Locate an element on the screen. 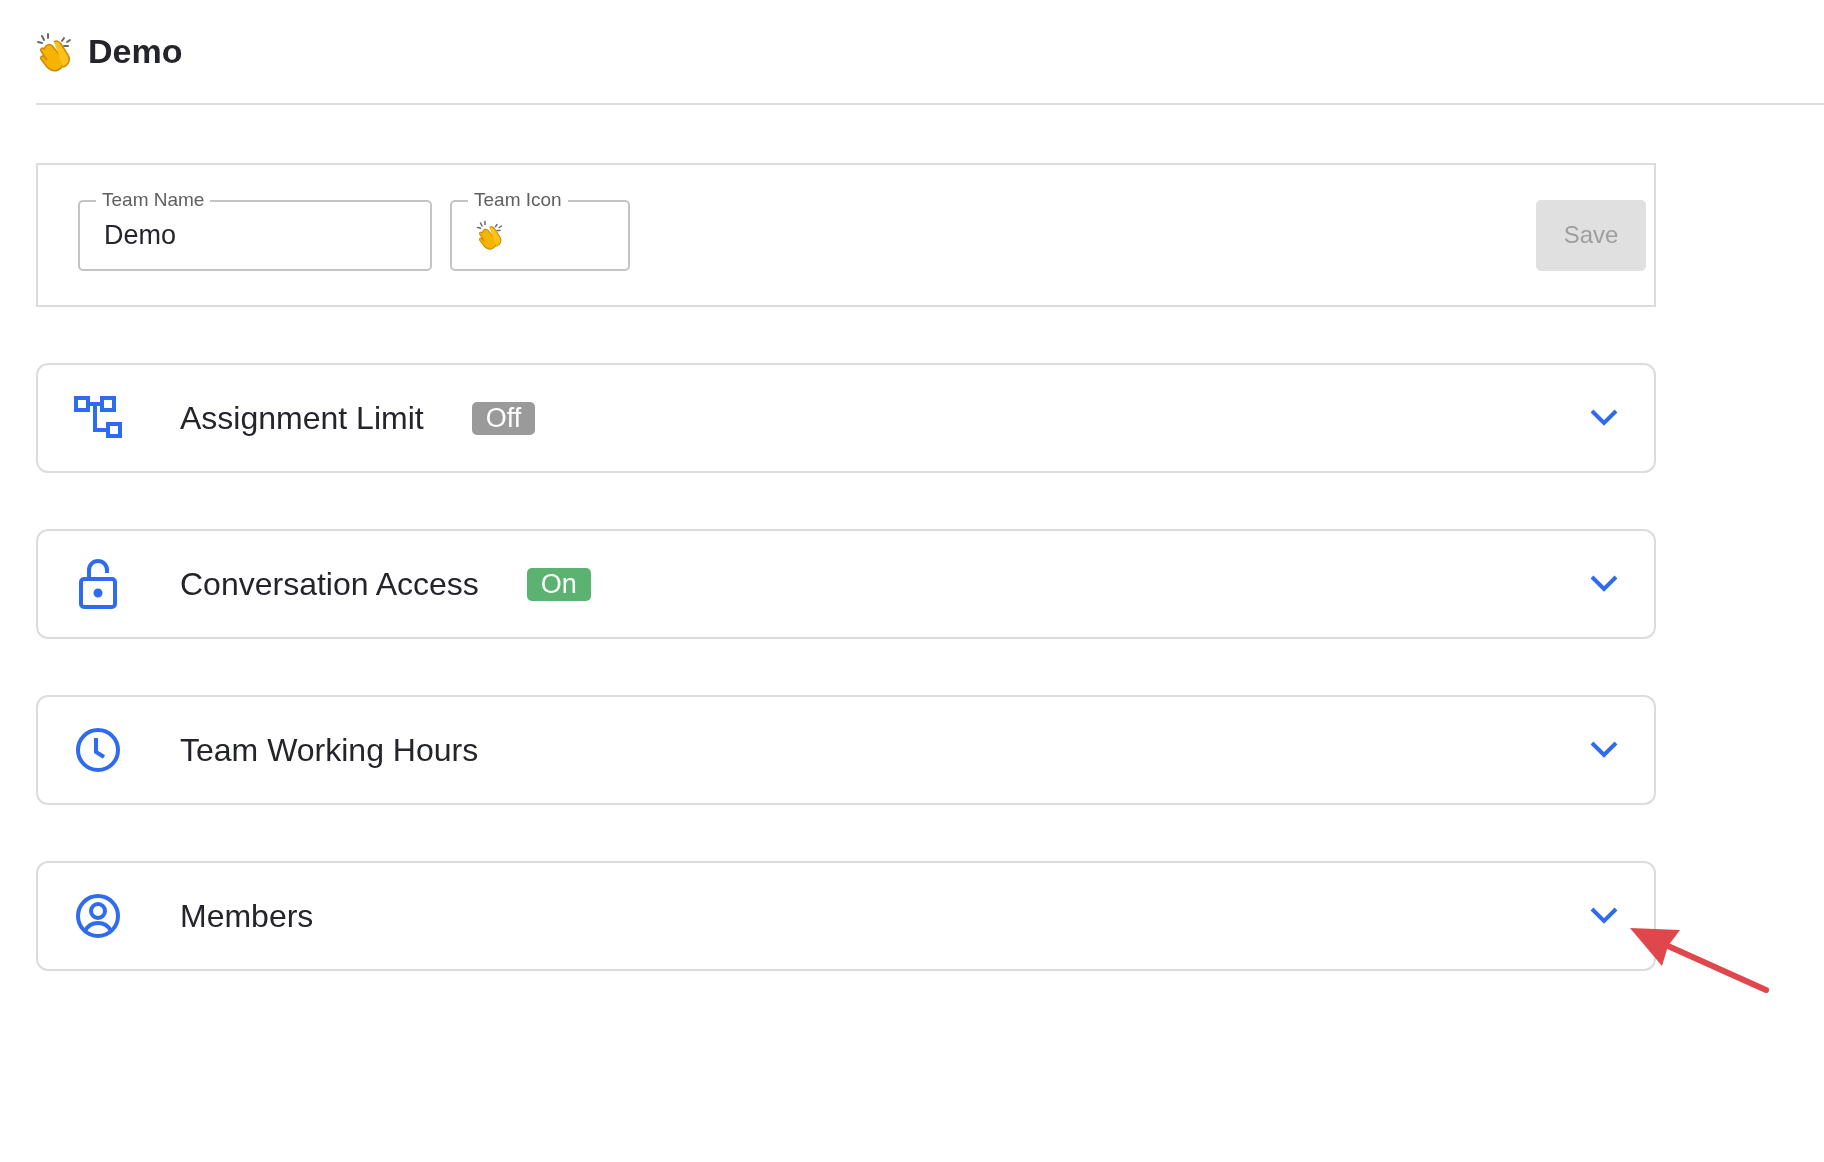 The image size is (1824, 1162). section-title: Conversation Access is located at coordinates (329, 584).